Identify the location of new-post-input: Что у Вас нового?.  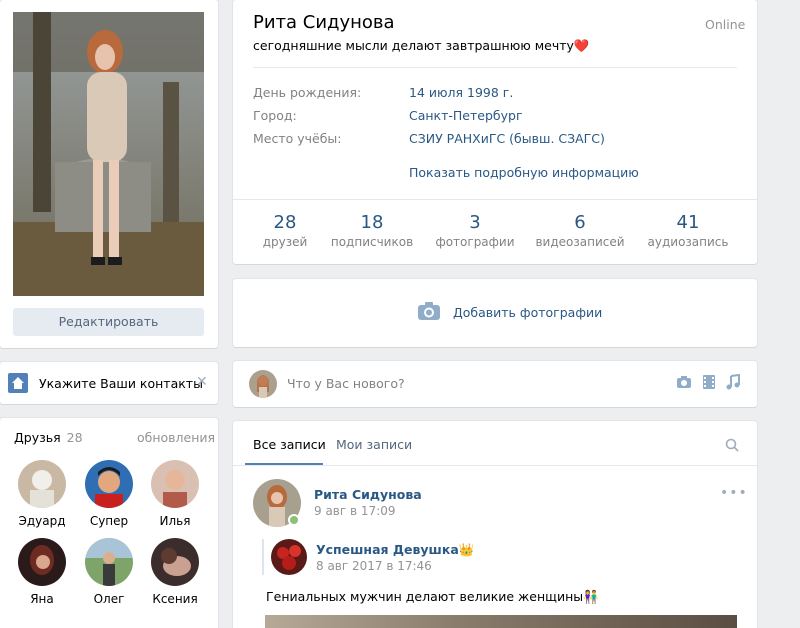
(346, 383).